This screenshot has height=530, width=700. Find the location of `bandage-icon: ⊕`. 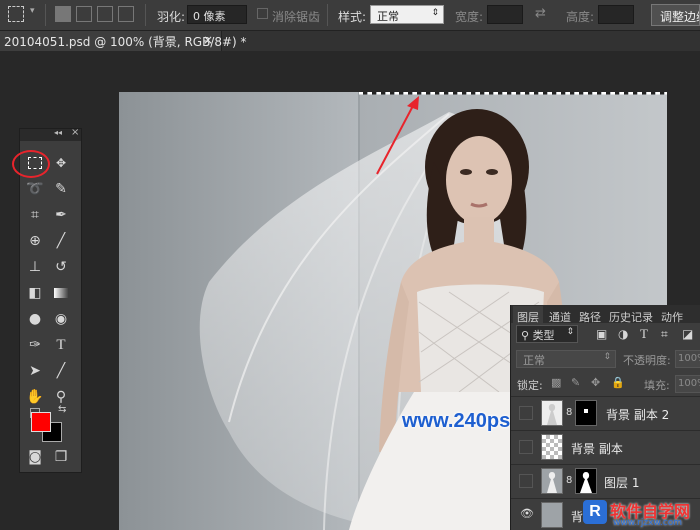

bandage-icon: ⊕ is located at coordinates (35, 241).